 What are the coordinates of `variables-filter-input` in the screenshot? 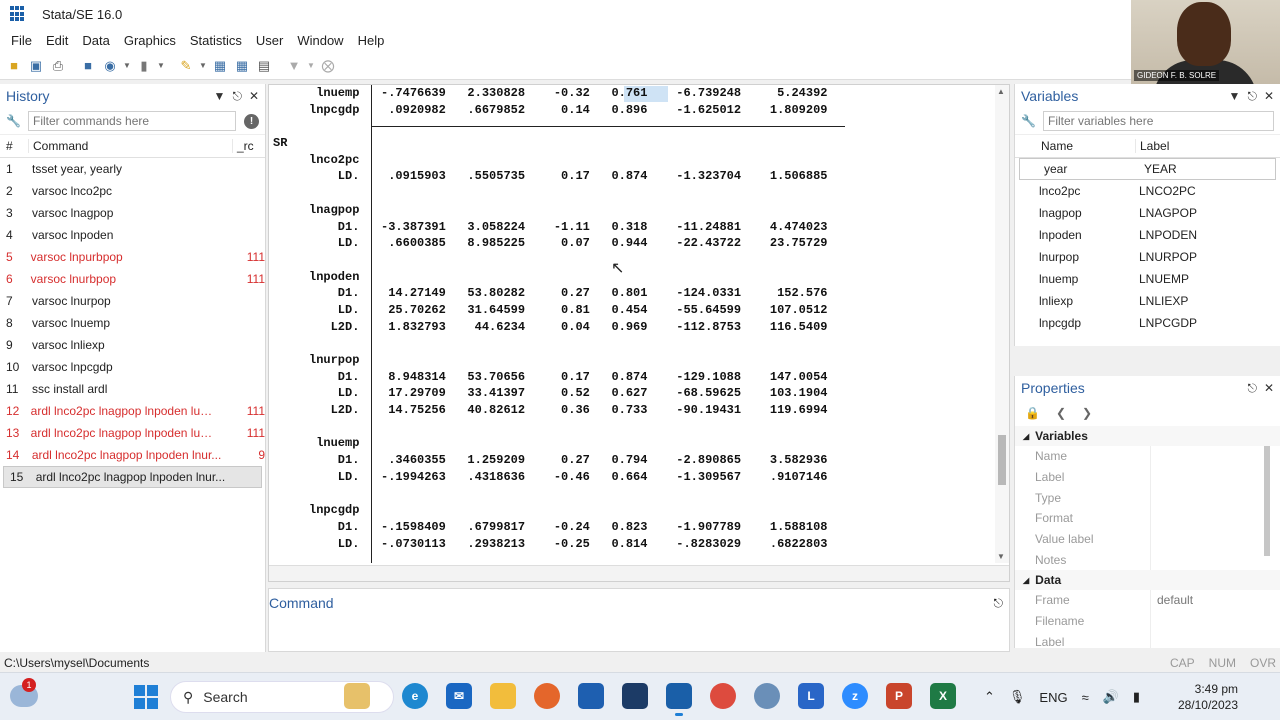 It's located at (1158, 121).